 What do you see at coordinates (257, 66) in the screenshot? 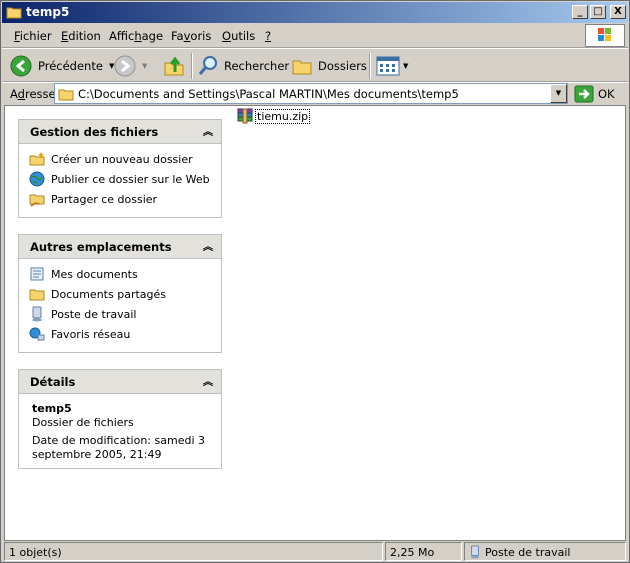
I see `search-label: Rechercher` at bounding box center [257, 66].